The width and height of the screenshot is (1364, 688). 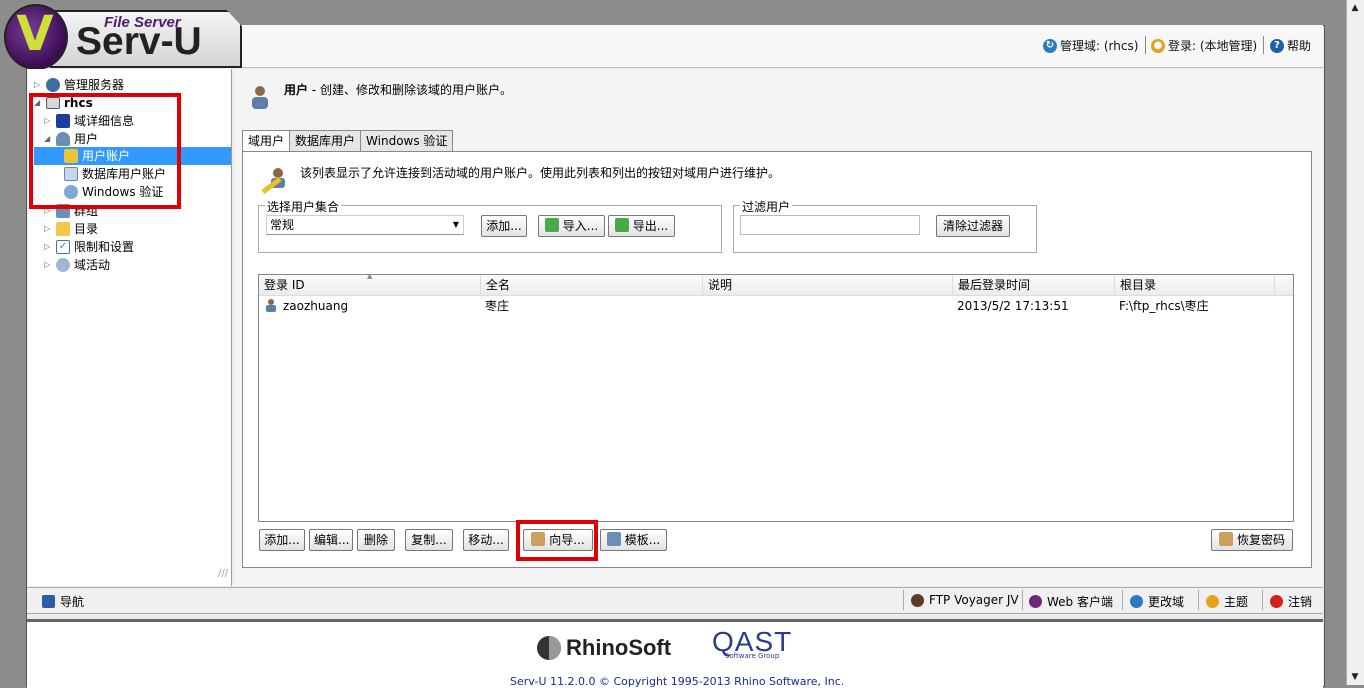 What do you see at coordinates (551, 225) in the screenshot?
I see `import-icon` at bounding box center [551, 225].